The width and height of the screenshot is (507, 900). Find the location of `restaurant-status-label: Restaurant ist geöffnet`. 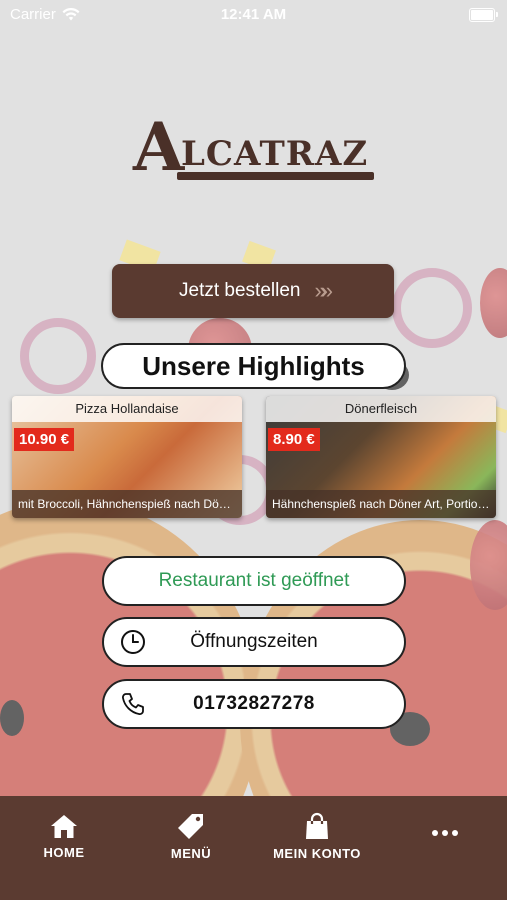

restaurant-status-label: Restaurant ist geöffnet is located at coordinates (254, 580).